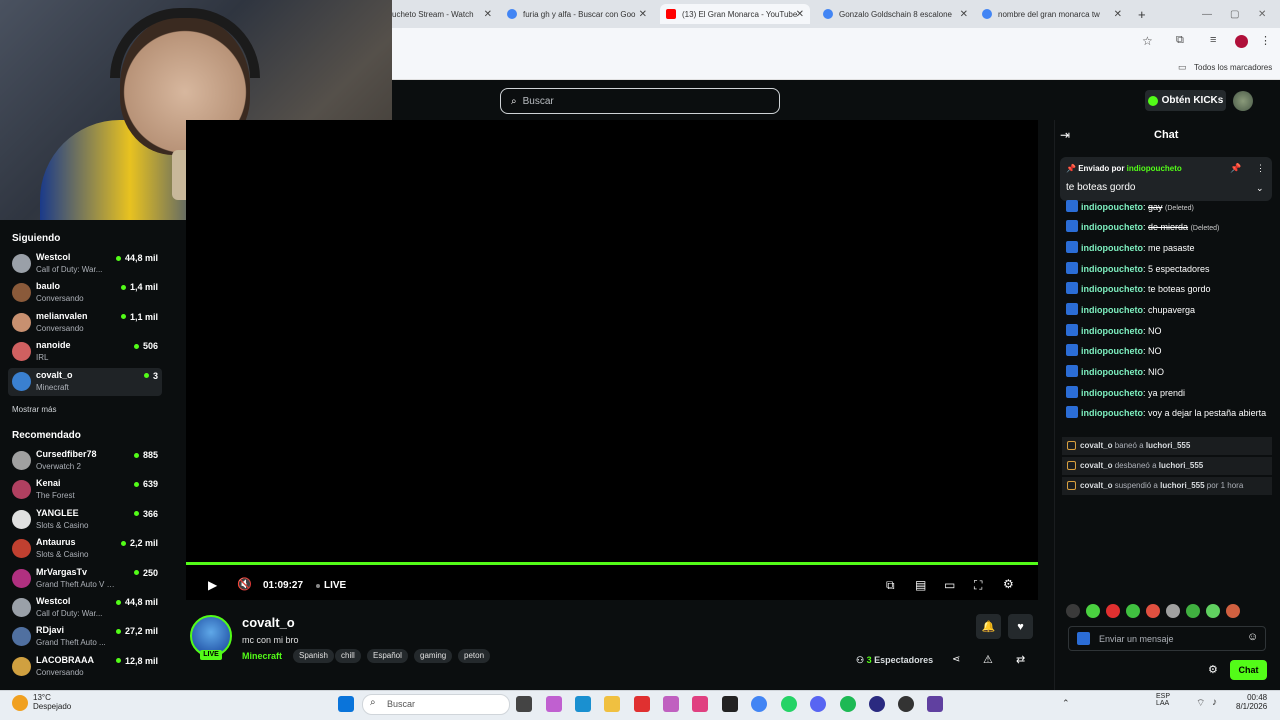 The width and height of the screenshot is (1280, 720). I want to click on browser-tab: nombre del gran monarca tw ✕, so click(1052, 14).